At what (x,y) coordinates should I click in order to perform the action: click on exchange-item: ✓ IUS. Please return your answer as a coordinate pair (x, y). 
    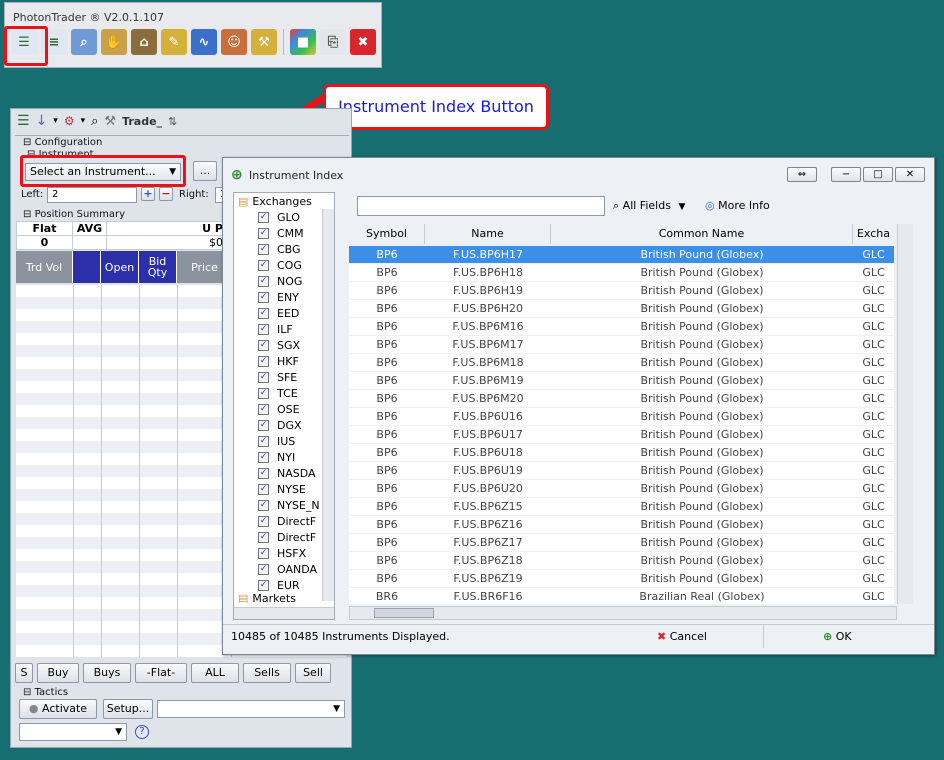
    Looking at the image, I should click on (284, 441).